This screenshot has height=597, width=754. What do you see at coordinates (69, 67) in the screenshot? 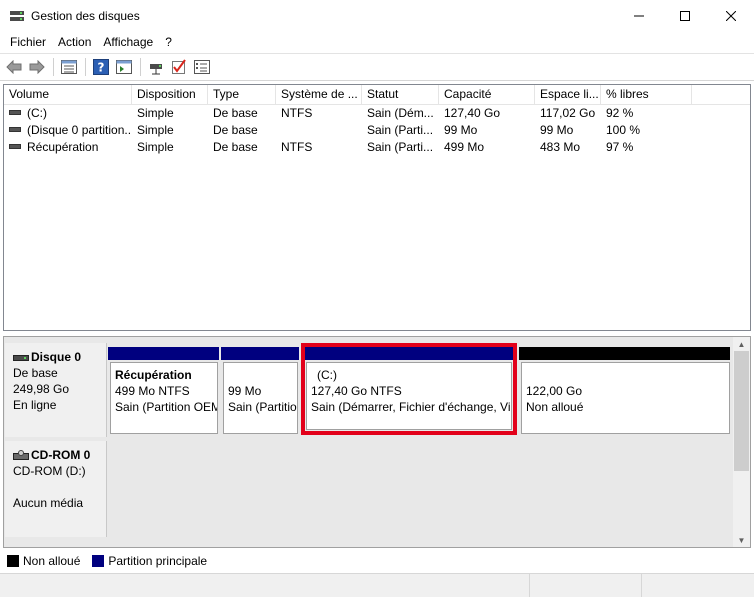
I see `disk-list-icon` at bounding box center [69, 67].